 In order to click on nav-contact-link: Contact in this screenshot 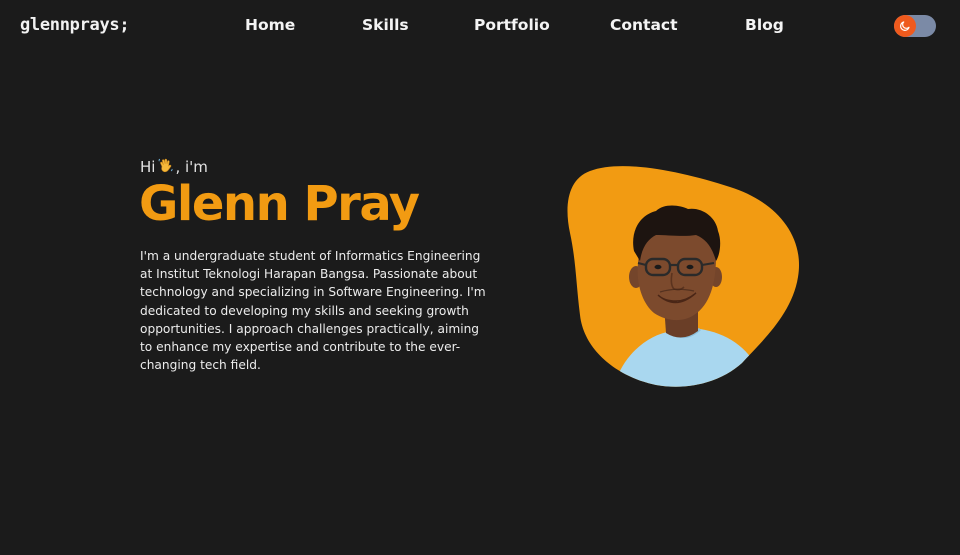, I will do `click(644, 25)`.